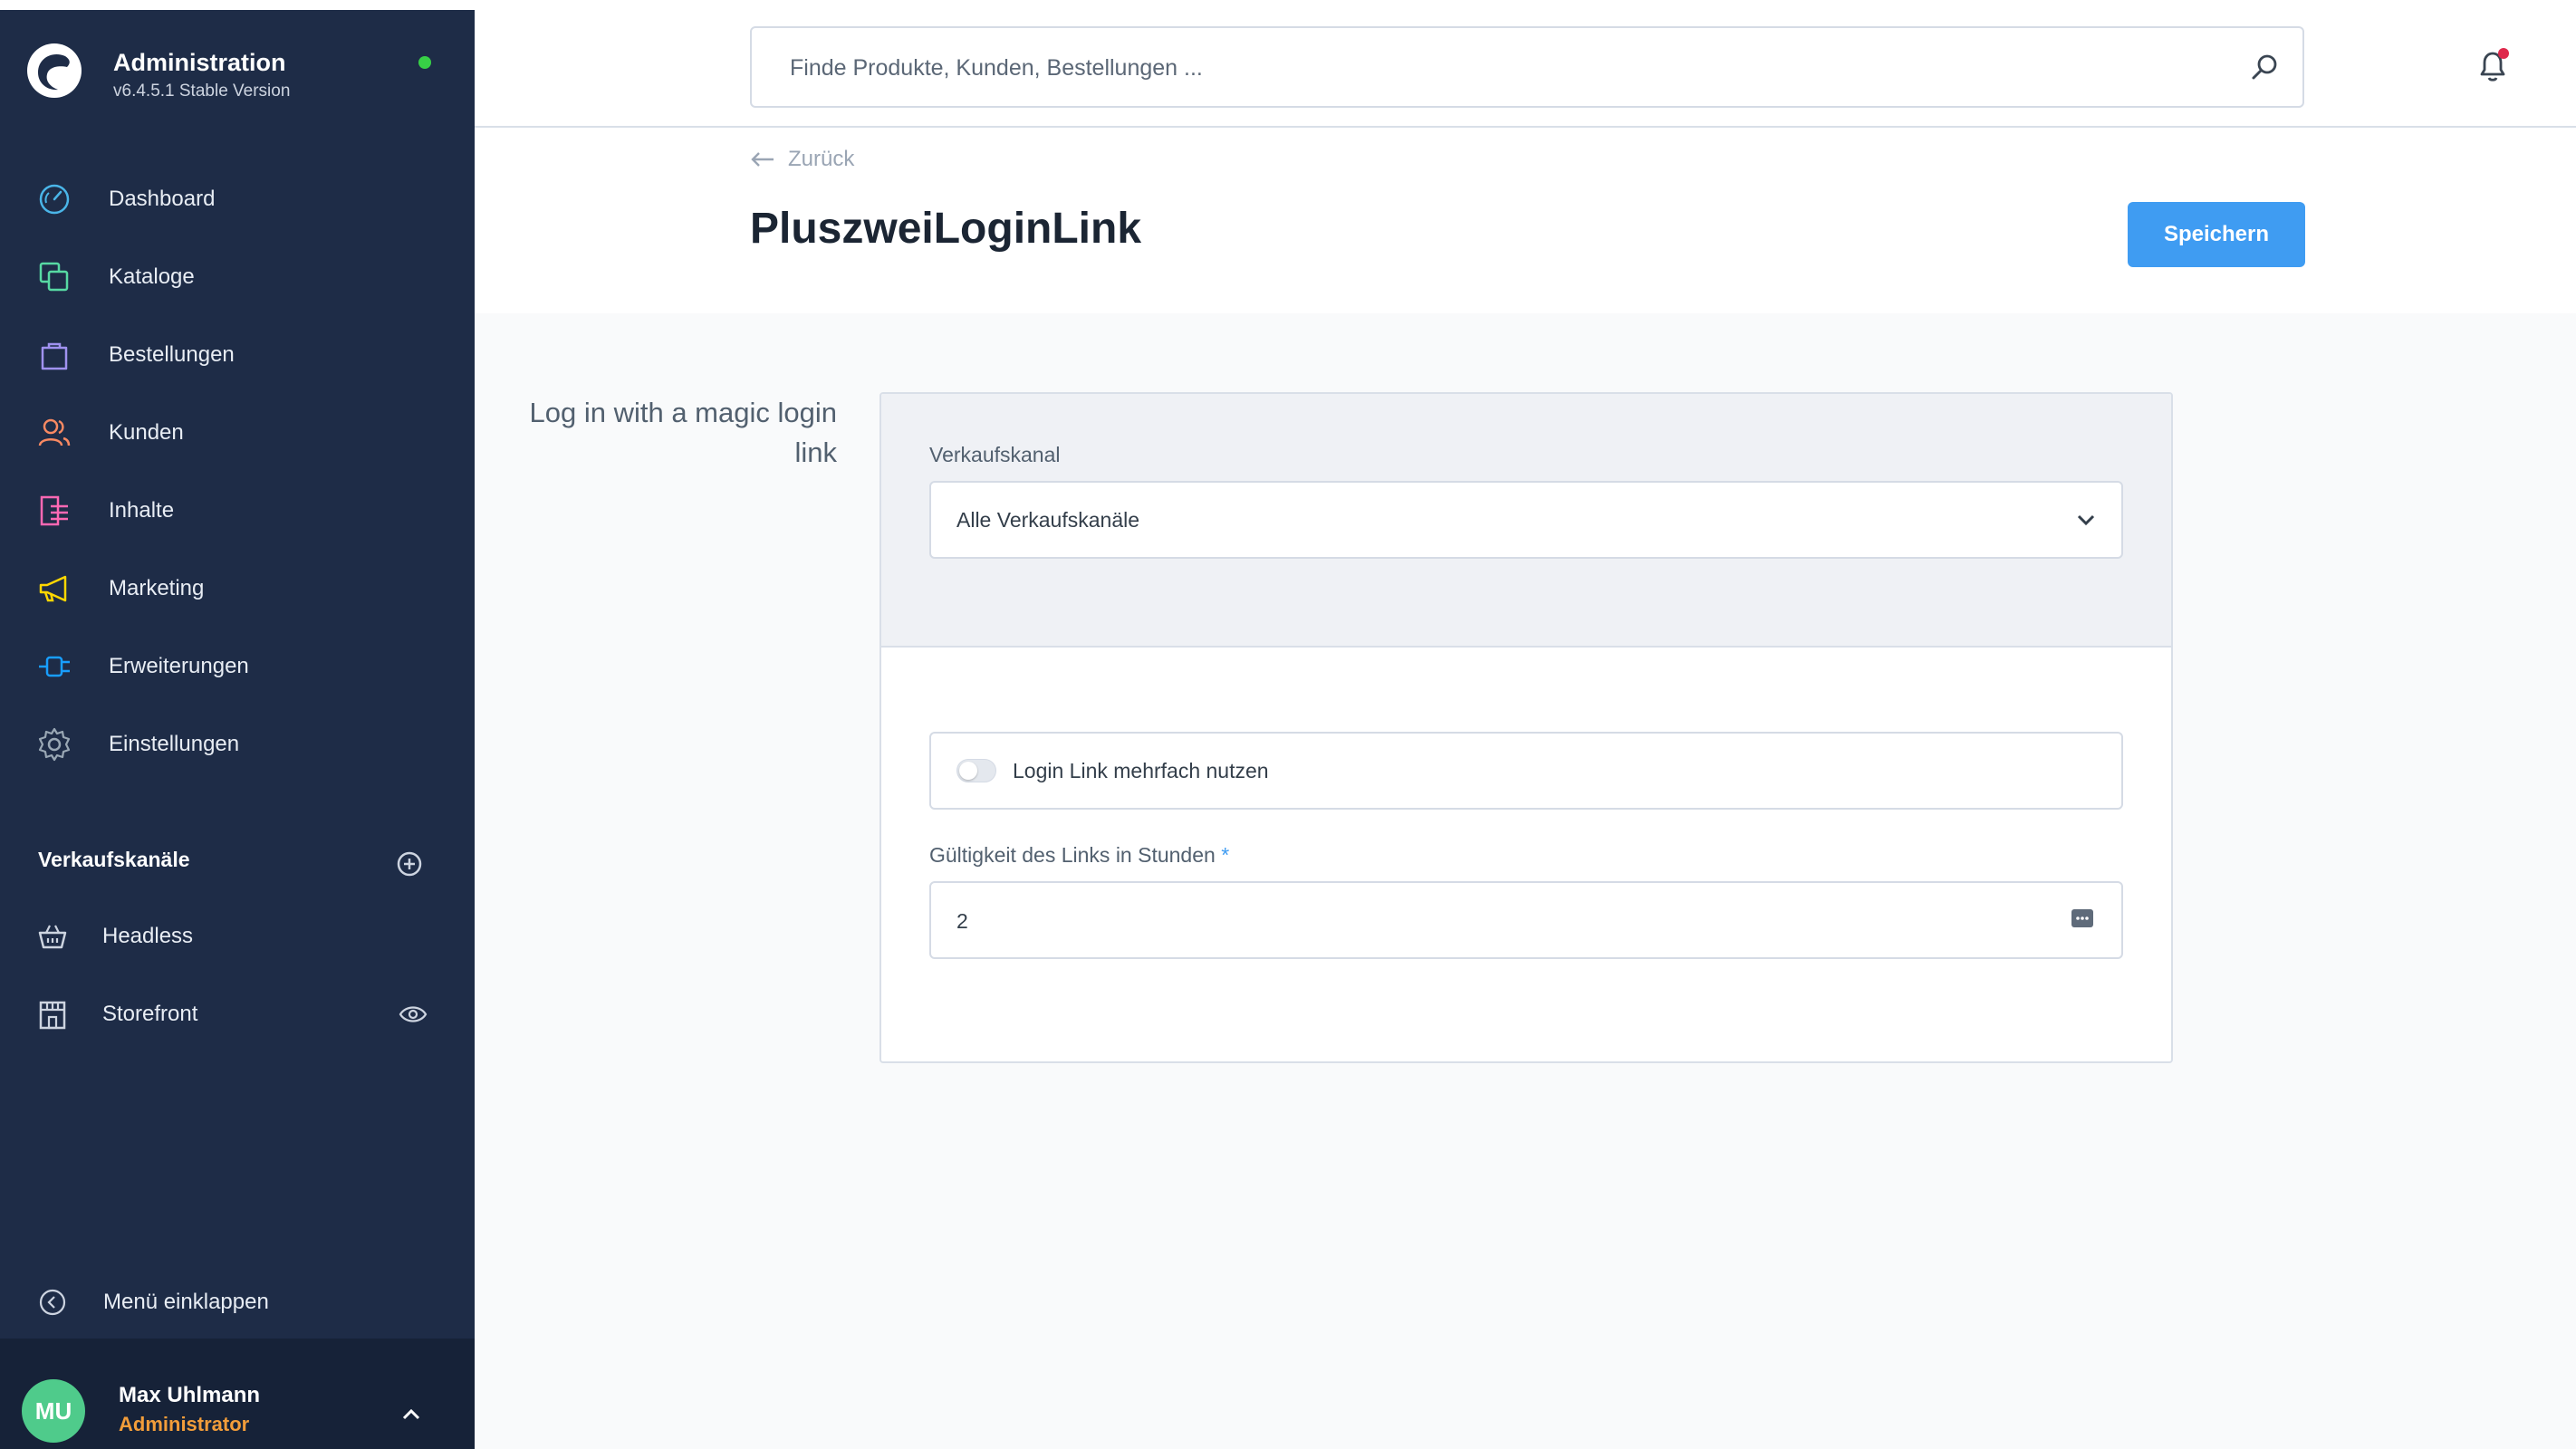 The height and width of the screenshot is (1449, 2576). I want to click on notification-bell-icon, so click(2493, 65).